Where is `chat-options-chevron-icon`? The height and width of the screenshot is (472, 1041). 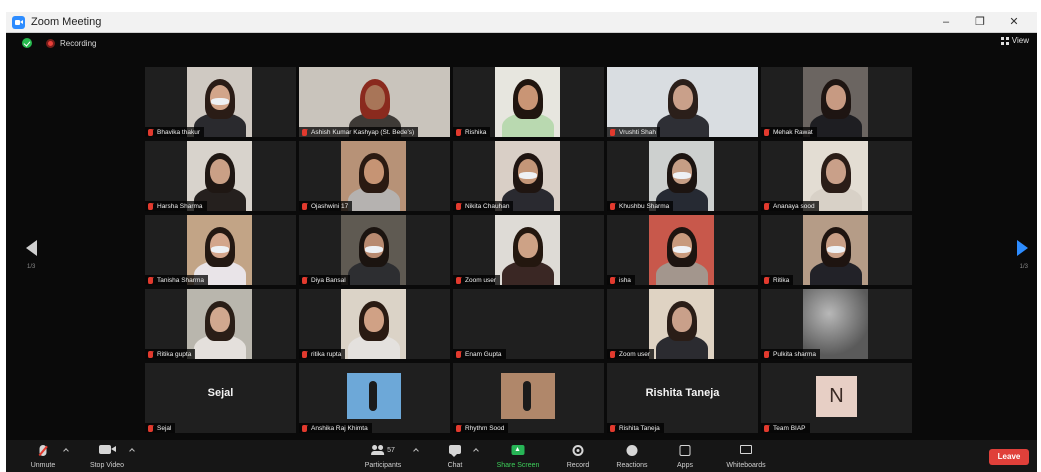 chat-options-chevron-icon is located at coordinates (476, 451).